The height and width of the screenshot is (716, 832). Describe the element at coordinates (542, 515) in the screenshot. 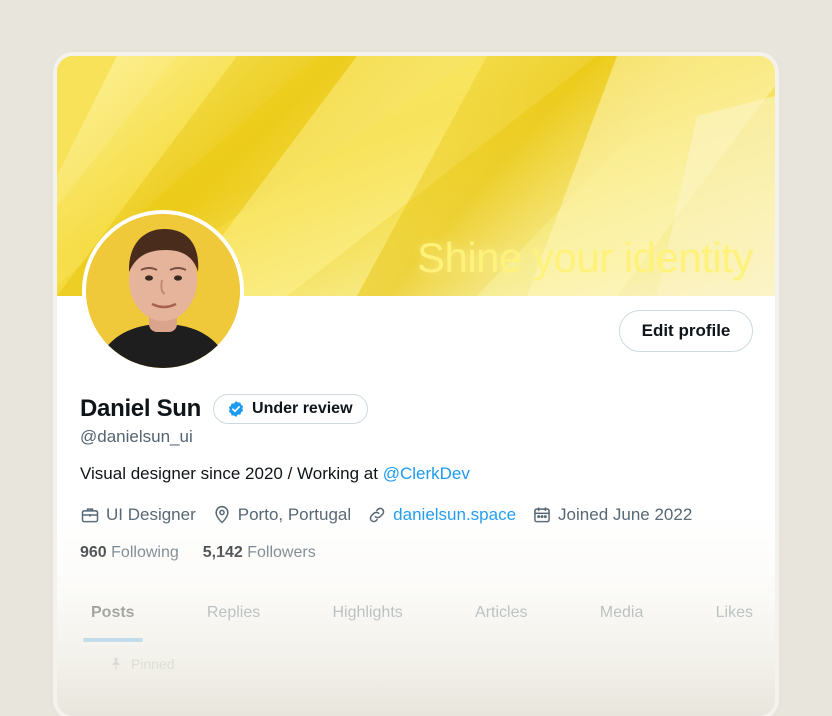

I see `calendar-icon` at that location.